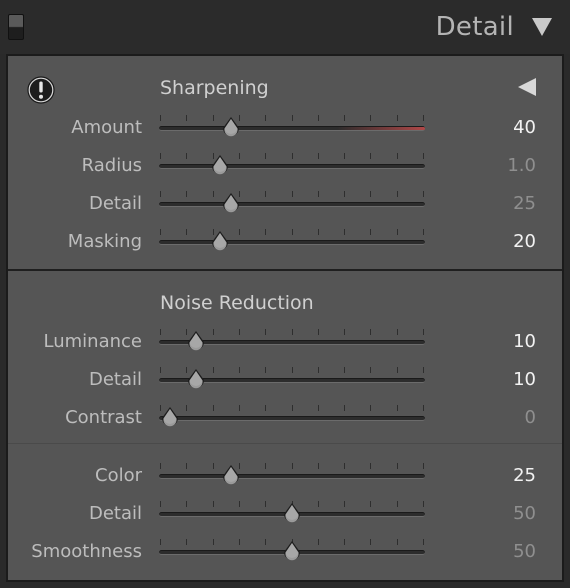 Image resolution: width=570 pixels, height=588 pixels. I want to click on slider-label: Amount, so click(106, 127).